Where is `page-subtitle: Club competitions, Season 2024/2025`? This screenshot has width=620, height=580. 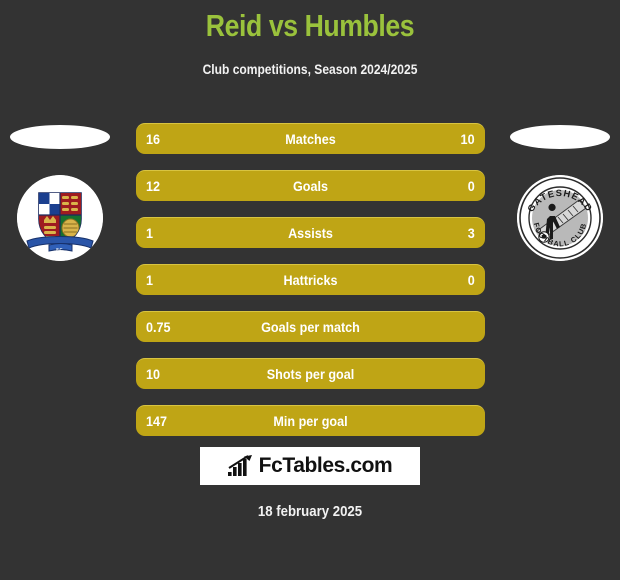 page-subtitle: Club competitions, Season 2024/2025 is located at coordinates (310, 69).